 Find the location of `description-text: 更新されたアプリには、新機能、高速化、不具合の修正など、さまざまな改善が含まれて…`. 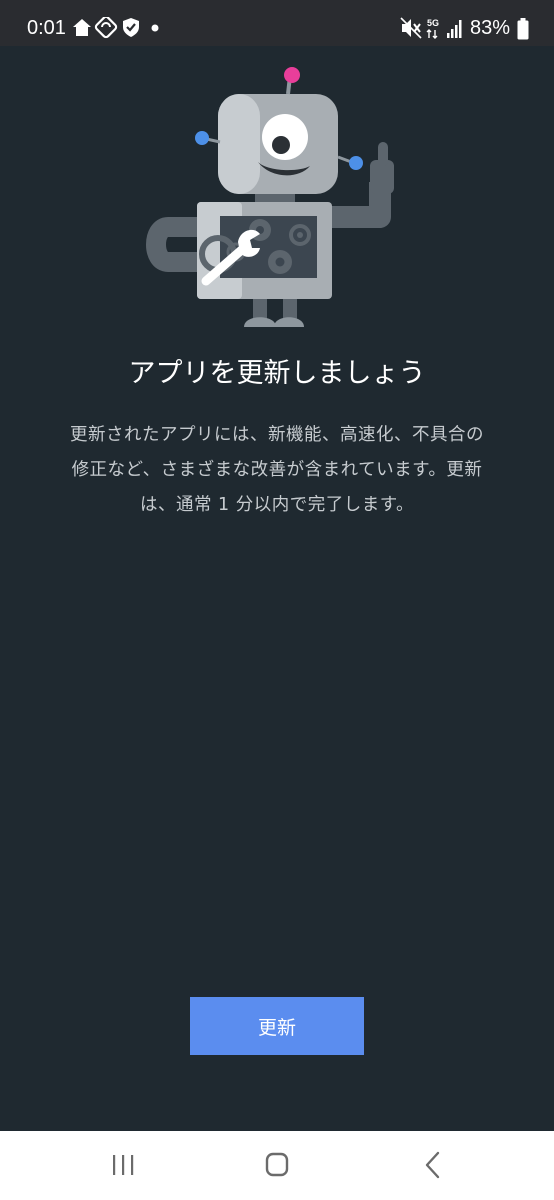

description-text: 更新されたアプリには、新機能、高速化、不具合の修正など、さまざまな改善が含まれて… is located at coordinates (277, 470).